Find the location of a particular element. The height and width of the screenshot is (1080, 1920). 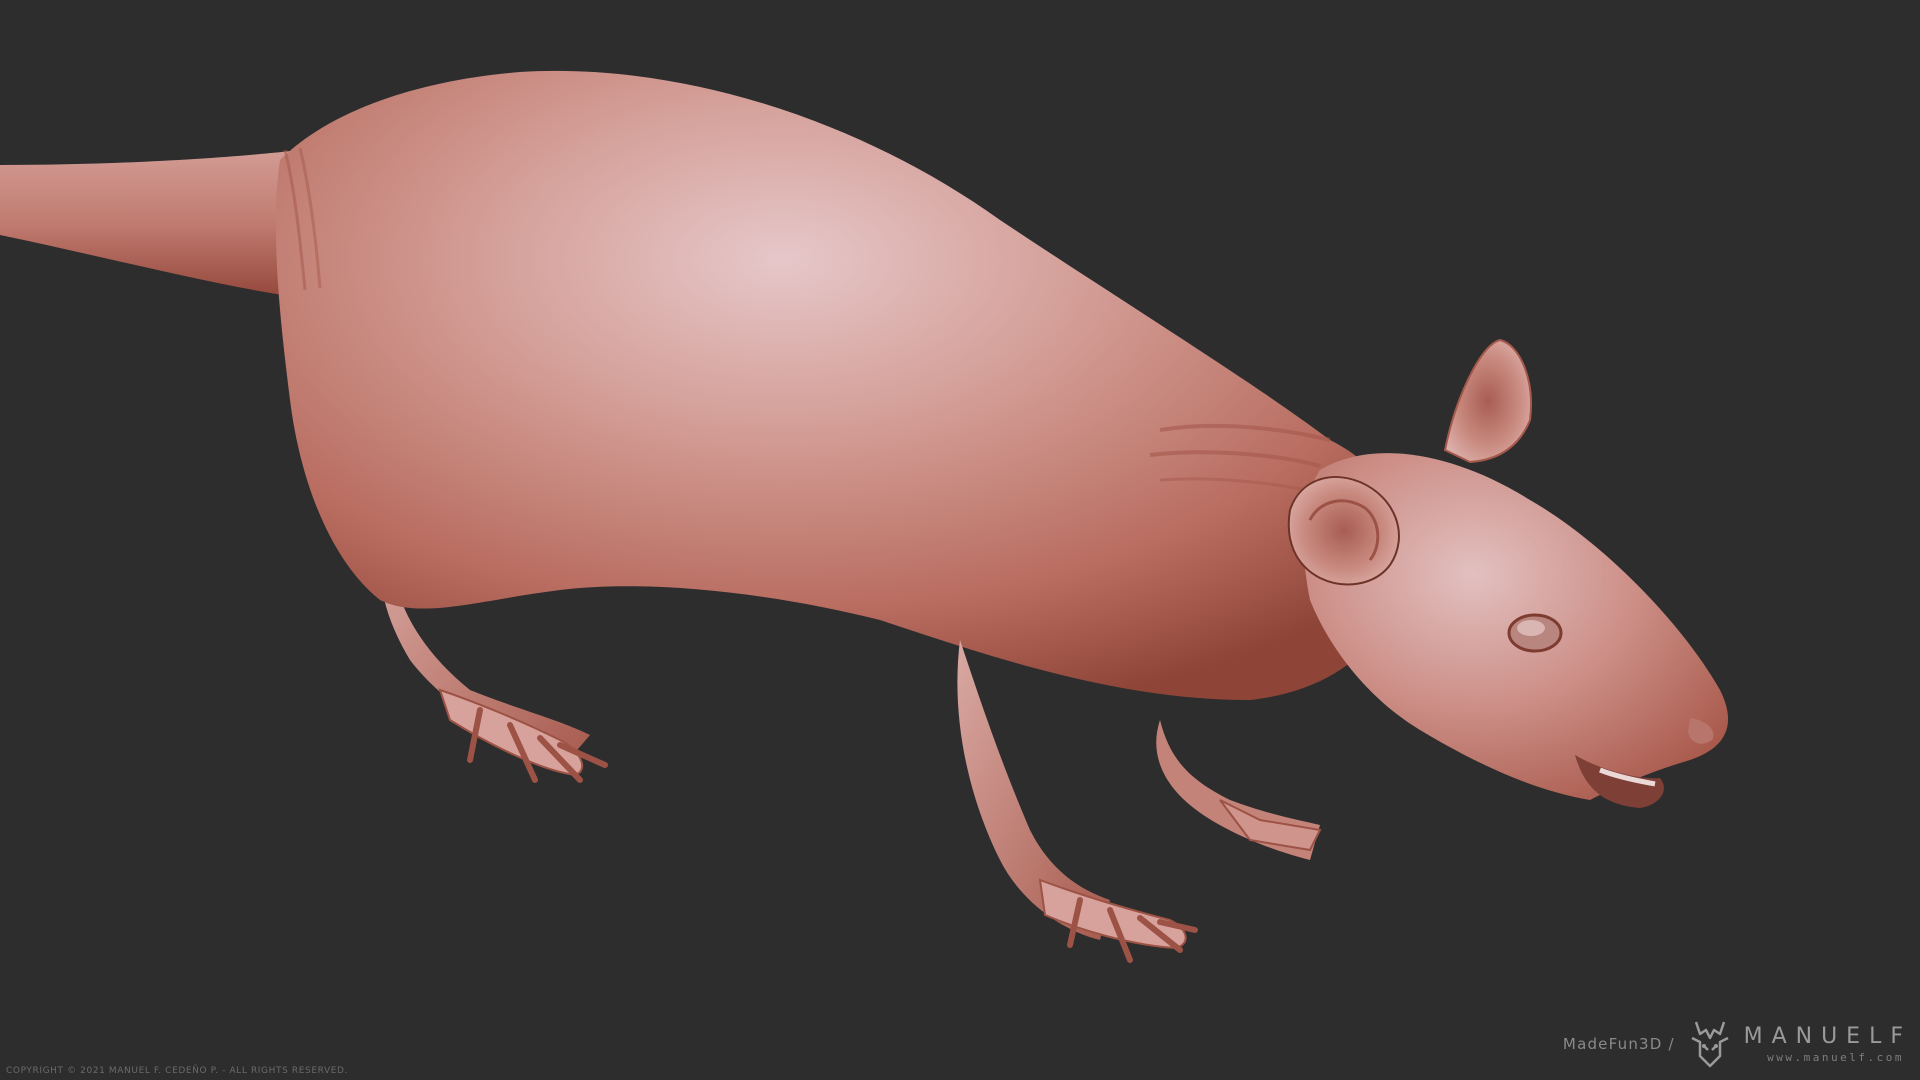

horned-skull-logo-icon is located at coordinates (1710, 1044).